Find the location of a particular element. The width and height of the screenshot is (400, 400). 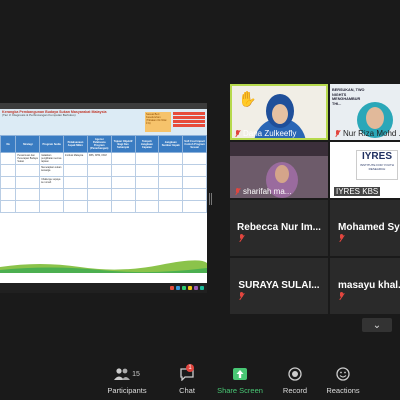

column-header: Pelaksanaan Aspek Mikro is located at coordinates (75, 144).